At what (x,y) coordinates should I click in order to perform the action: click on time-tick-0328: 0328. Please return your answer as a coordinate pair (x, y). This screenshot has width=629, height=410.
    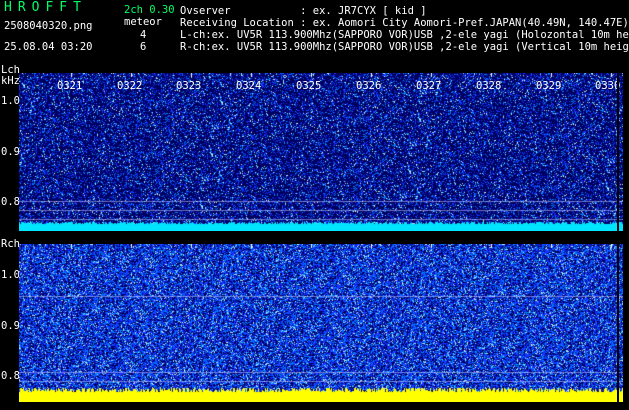
    Looking at the image, I should click on (489, 86).